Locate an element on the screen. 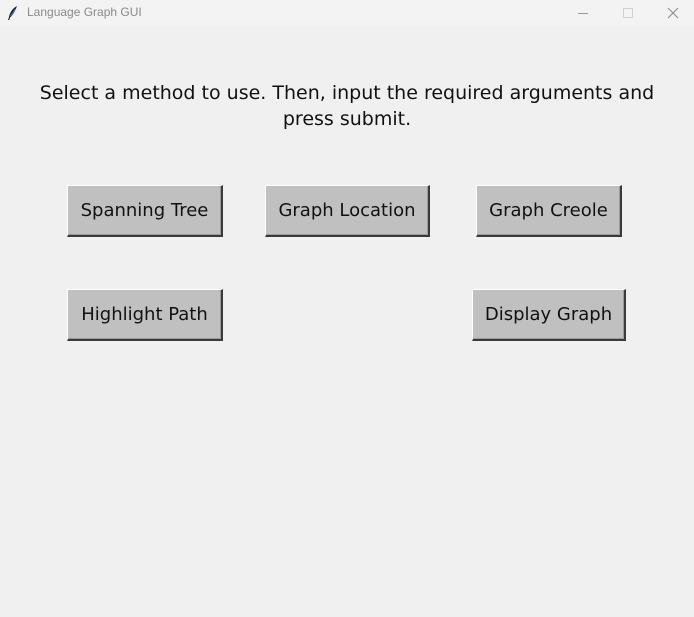  feather-icon is located at coordinates (13, 13).